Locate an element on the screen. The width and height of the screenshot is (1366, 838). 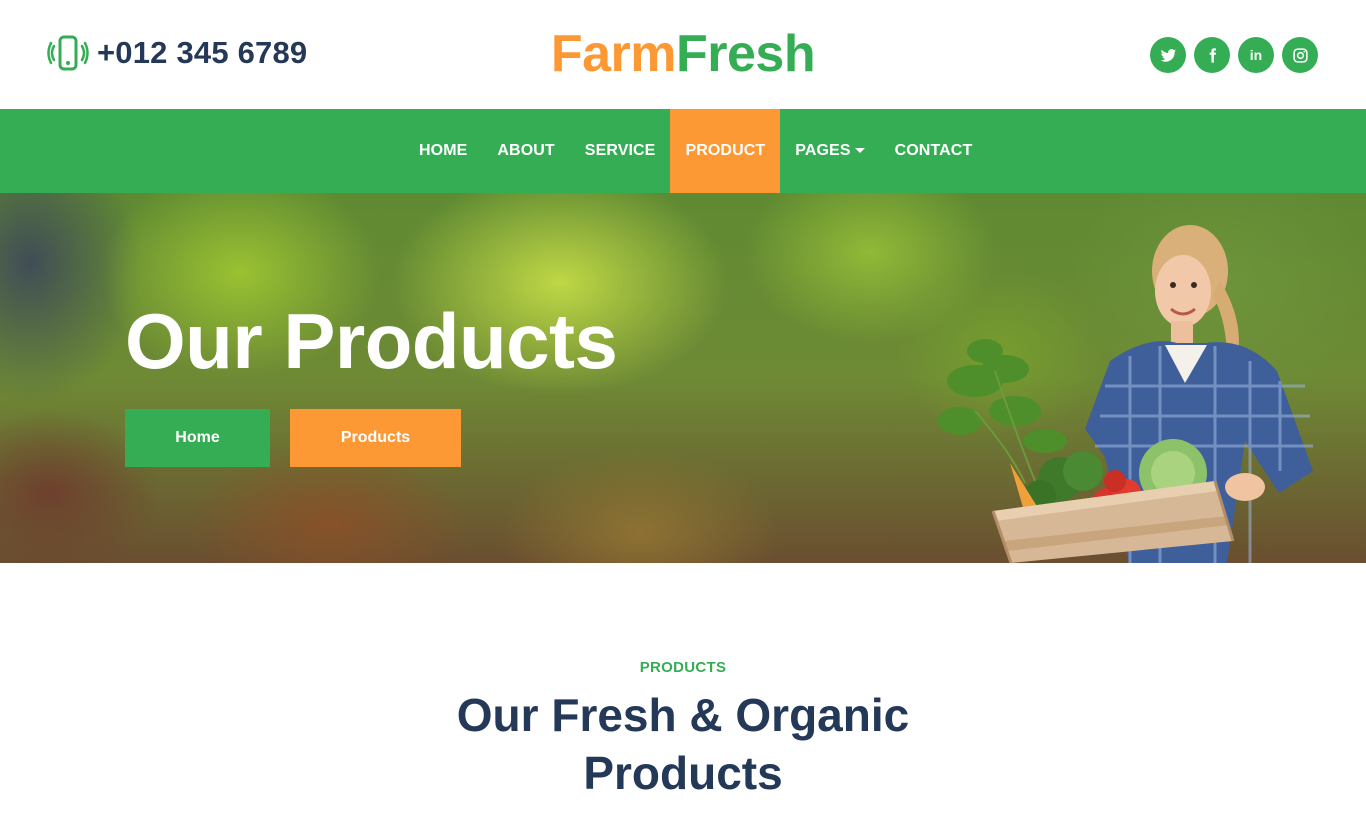
linkedin-button: in is located at coordinates (1256, 55).